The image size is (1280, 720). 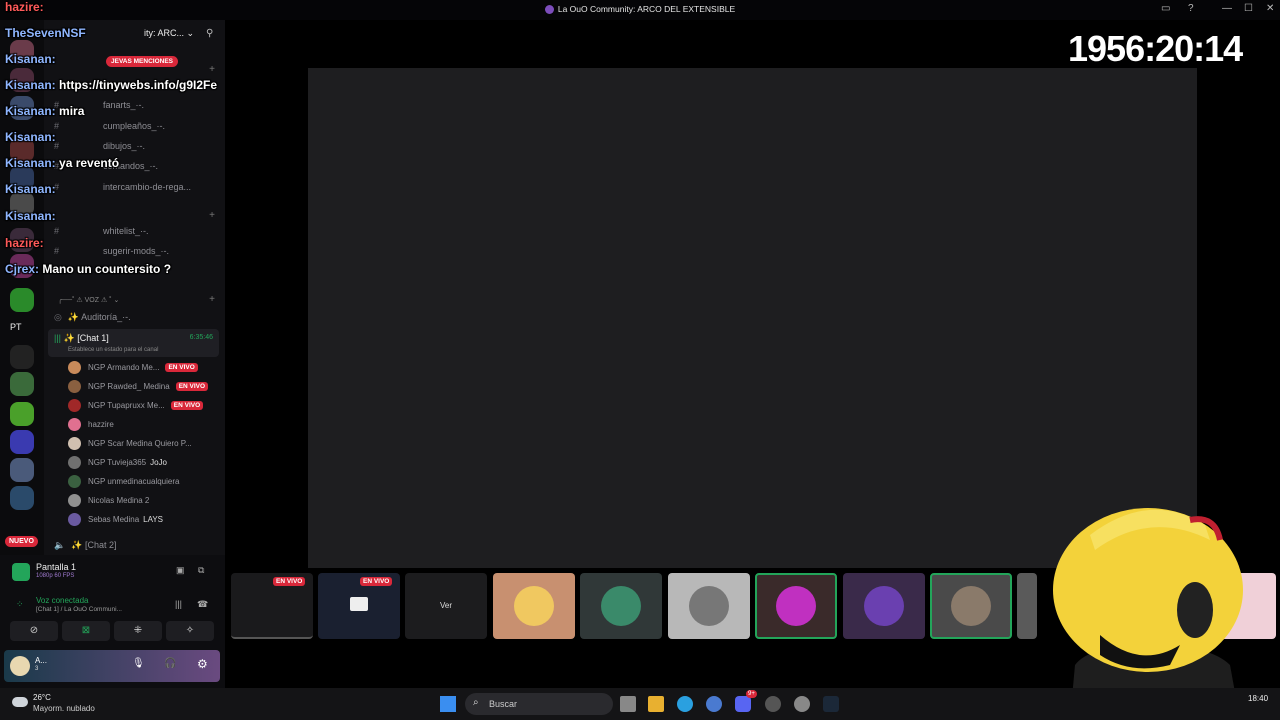 What do you see at coordinates (1165, 8) in the screenshot?
I see `inbox-icon: ▭` at bounding box center [1165, 8].